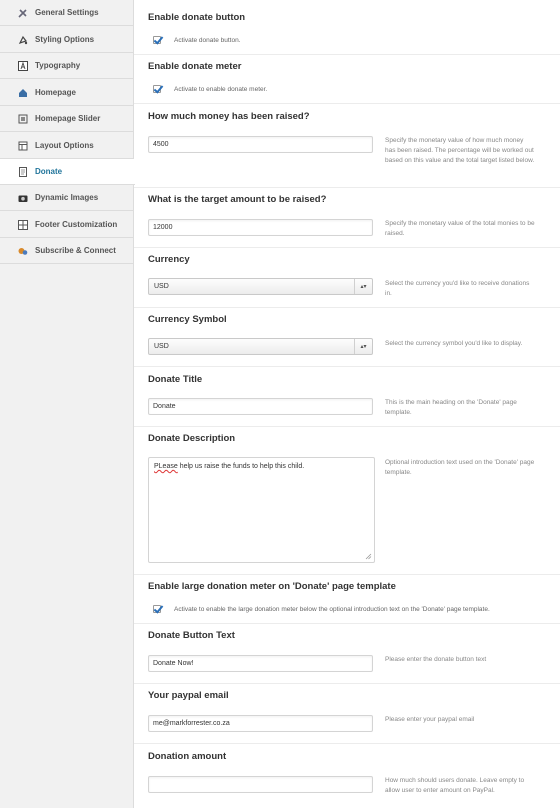 The image size is (560, 808). What do you see at coordinates (169, 259) in the screenshot?
I see `section-title-currency: Currency` at bounding box center [169, 259].